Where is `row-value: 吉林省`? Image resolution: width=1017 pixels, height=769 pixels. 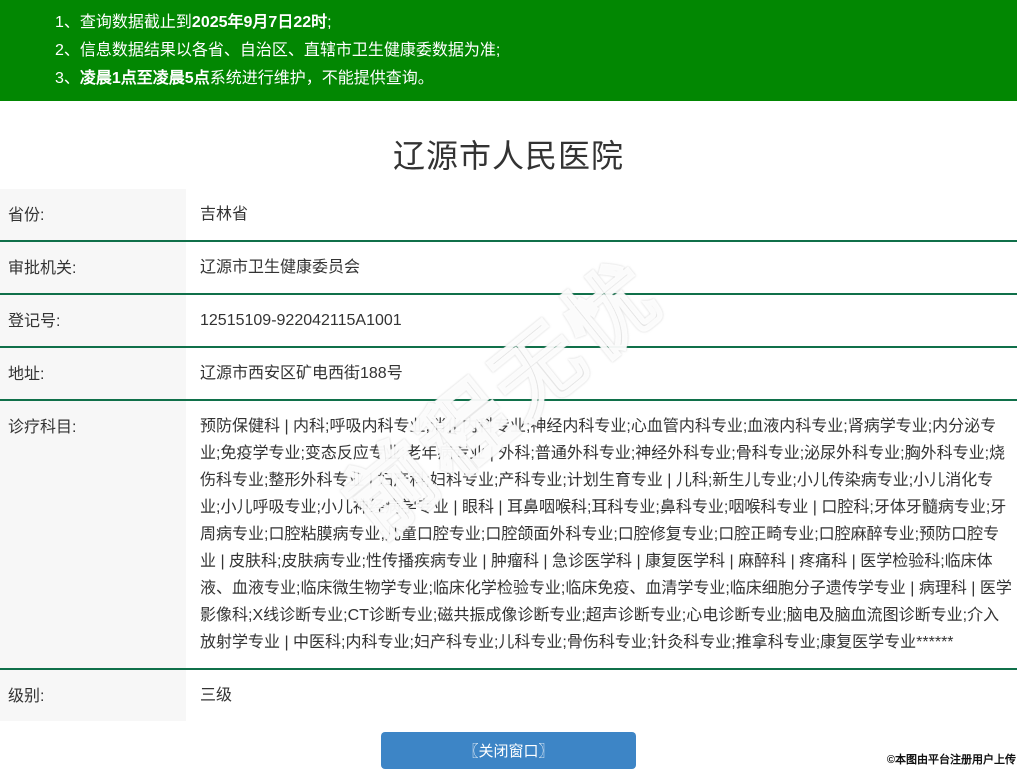
row-value: 吉林省 is located at coordinates (224, 214).